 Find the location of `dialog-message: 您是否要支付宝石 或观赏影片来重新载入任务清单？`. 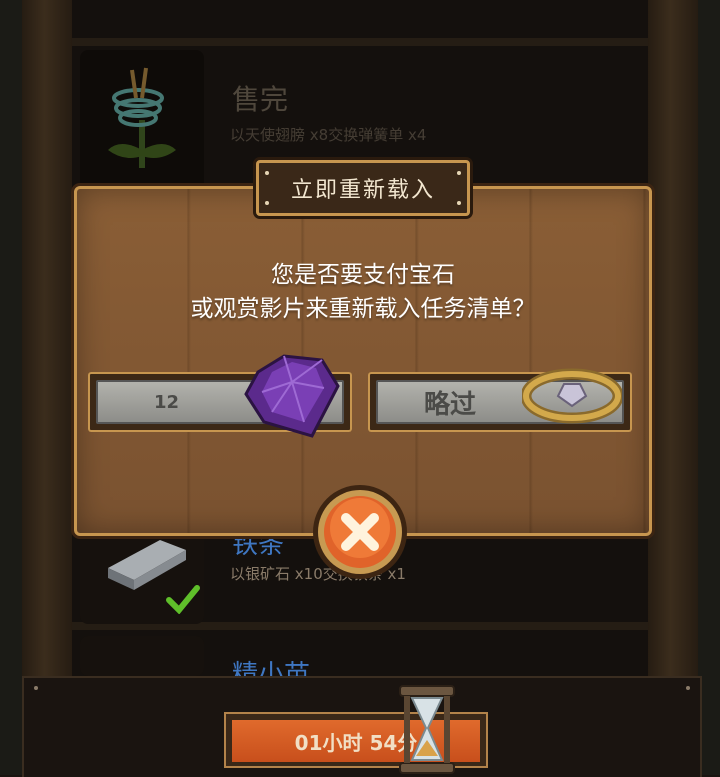

dialog-message: 您是否要支付宝石 或观赏影片来重新载入任务清单？ is located at coordinates (363, 292).